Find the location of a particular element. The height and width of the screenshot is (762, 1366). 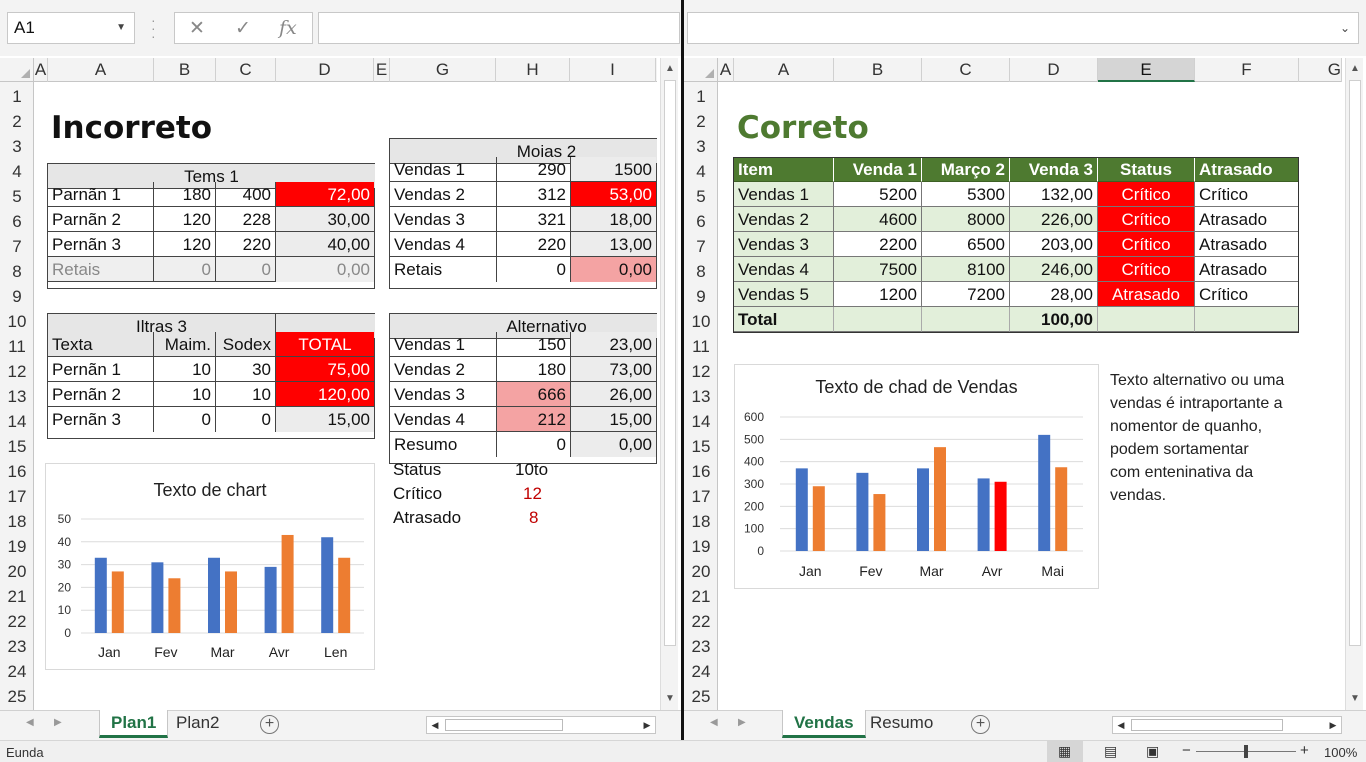

col-header: A is located at coordinates (784, 70).